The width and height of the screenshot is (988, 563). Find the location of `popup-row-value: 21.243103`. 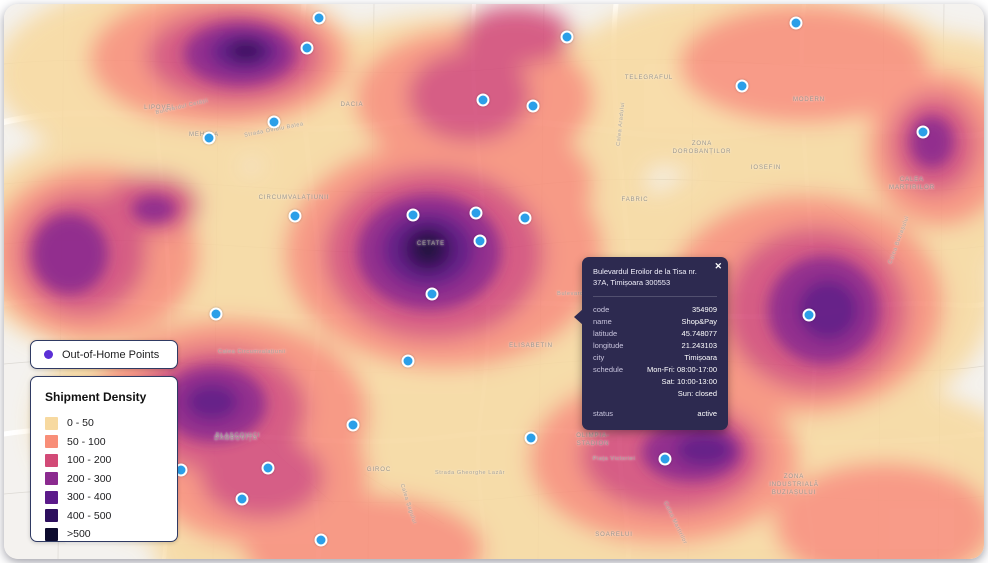

popup-row-value: 21.243103 is located at coordinates (699, 345).